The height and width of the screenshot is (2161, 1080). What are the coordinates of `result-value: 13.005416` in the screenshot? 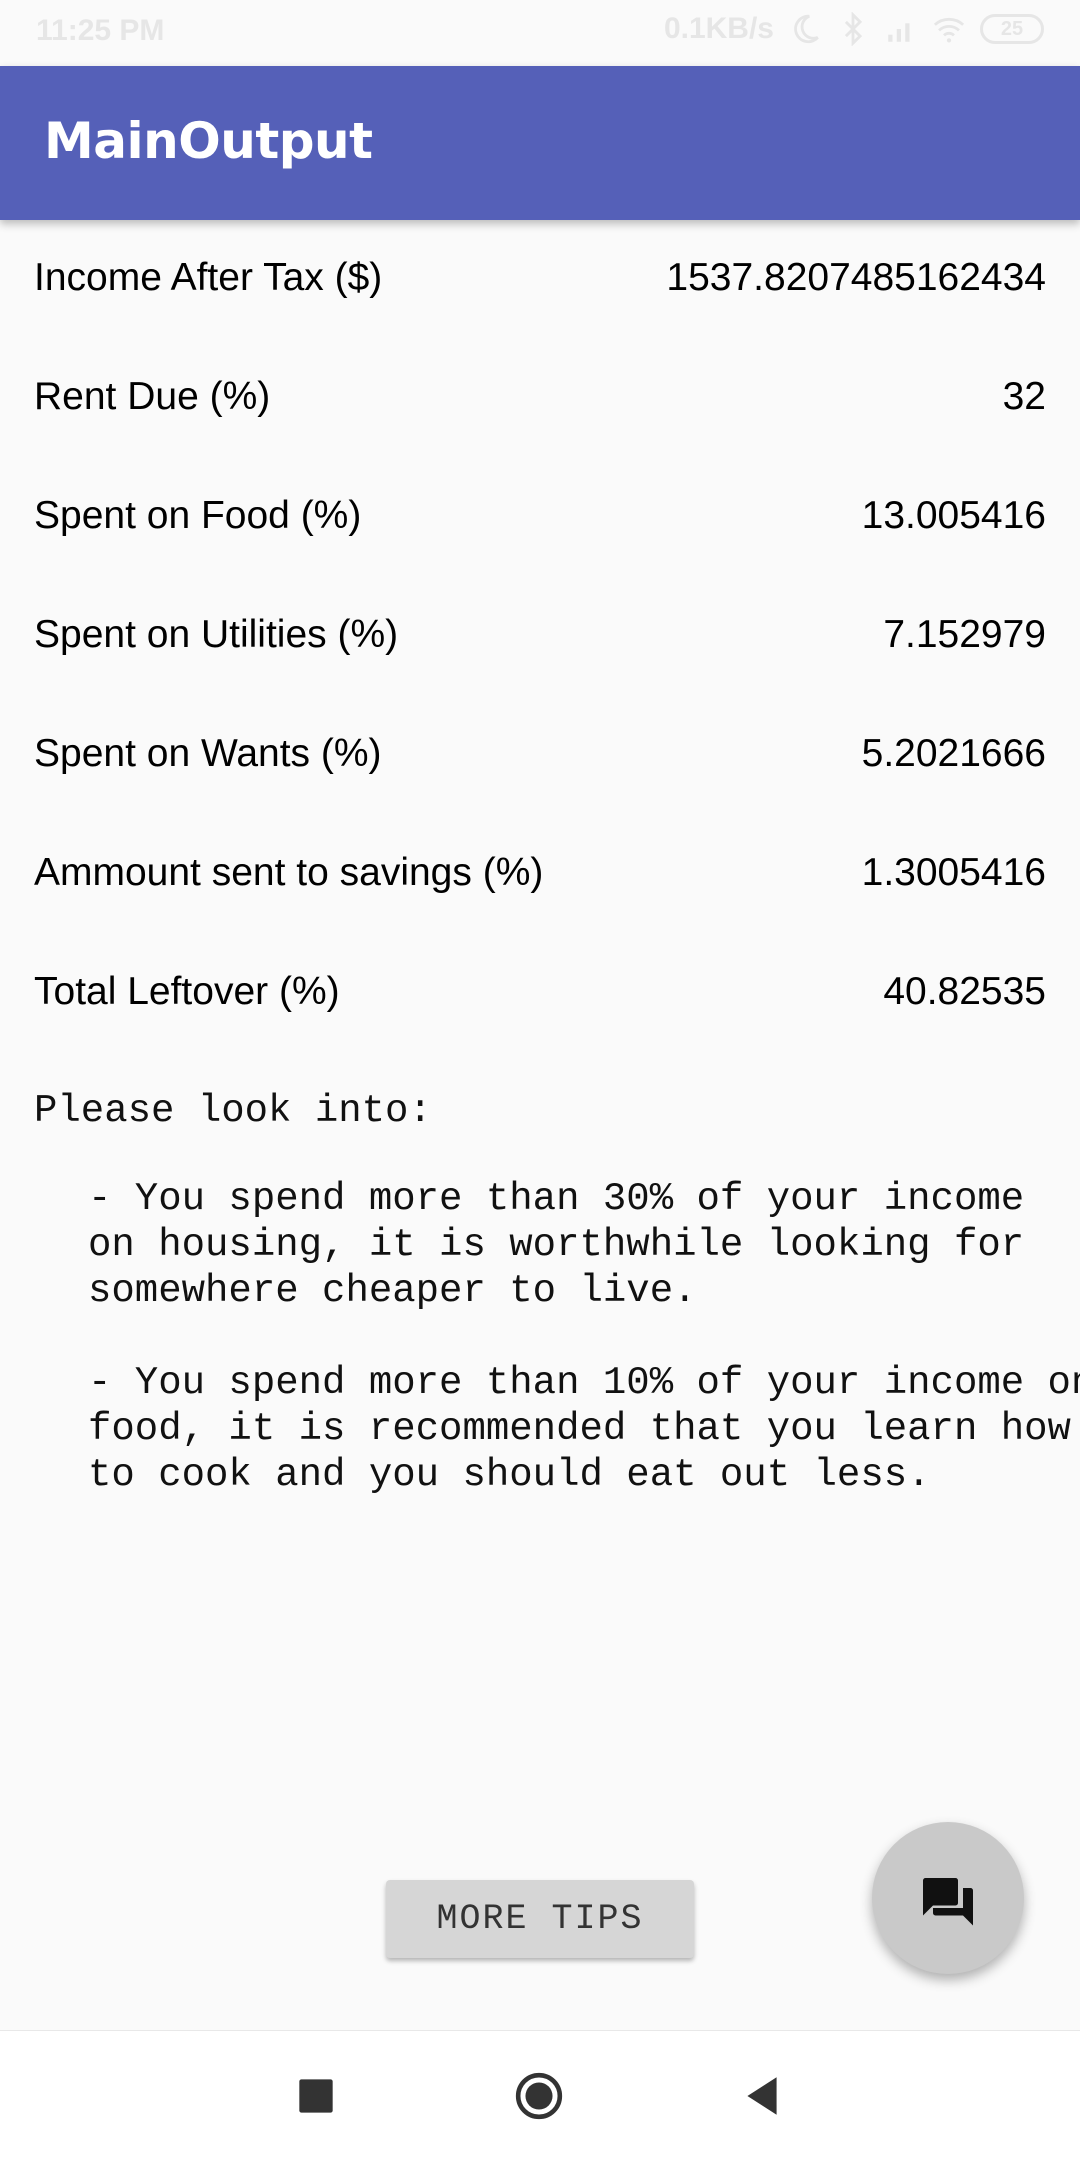 It's located at (953, 515).